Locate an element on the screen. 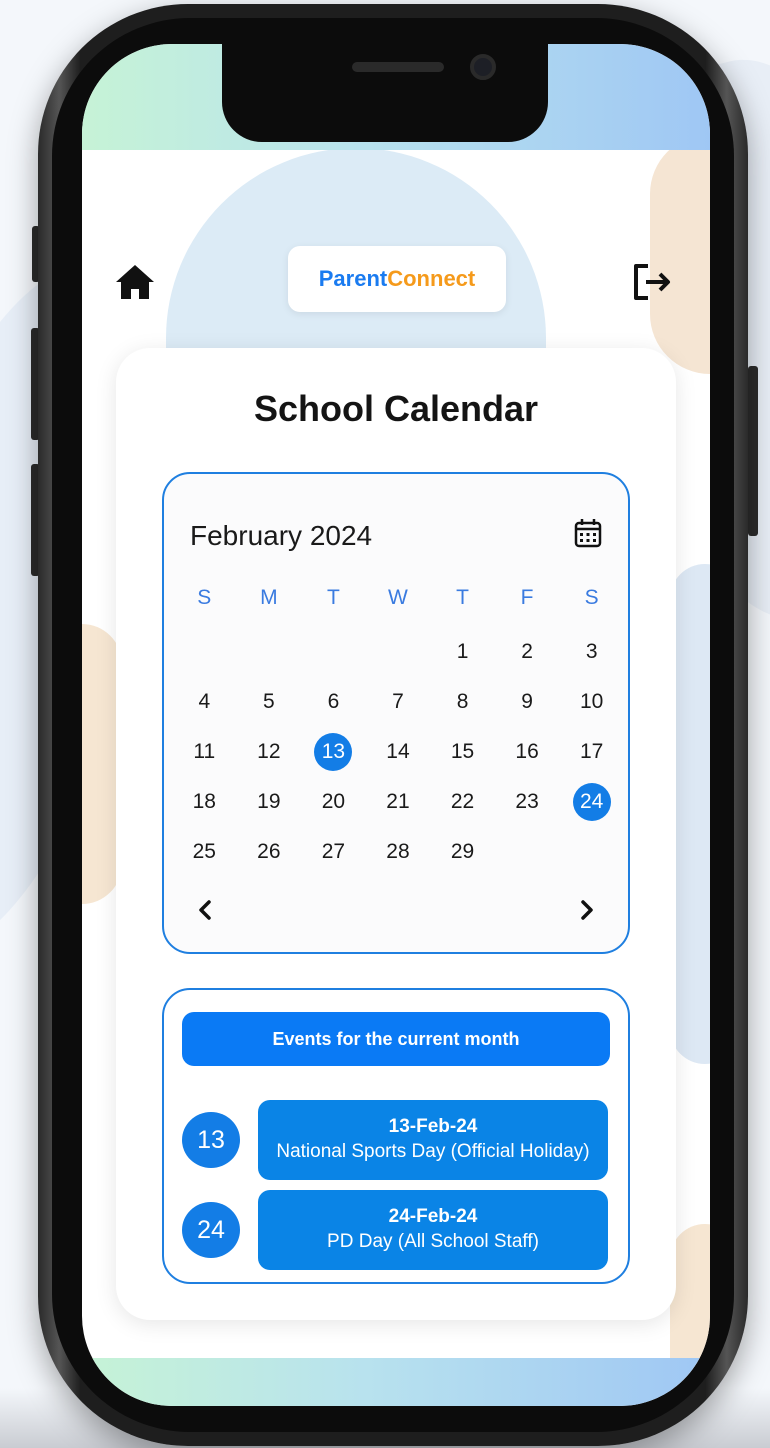 The image size is (770, 1448). calendar-day-number: 28 is located at coordinates (398, 851).